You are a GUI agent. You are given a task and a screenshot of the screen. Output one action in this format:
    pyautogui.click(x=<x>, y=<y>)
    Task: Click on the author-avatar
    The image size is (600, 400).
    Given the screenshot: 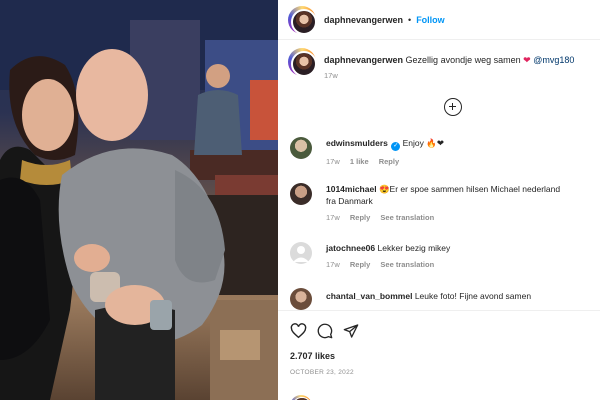 What is the action you would take?
    pyautogui.click(x=302, y=20)
    